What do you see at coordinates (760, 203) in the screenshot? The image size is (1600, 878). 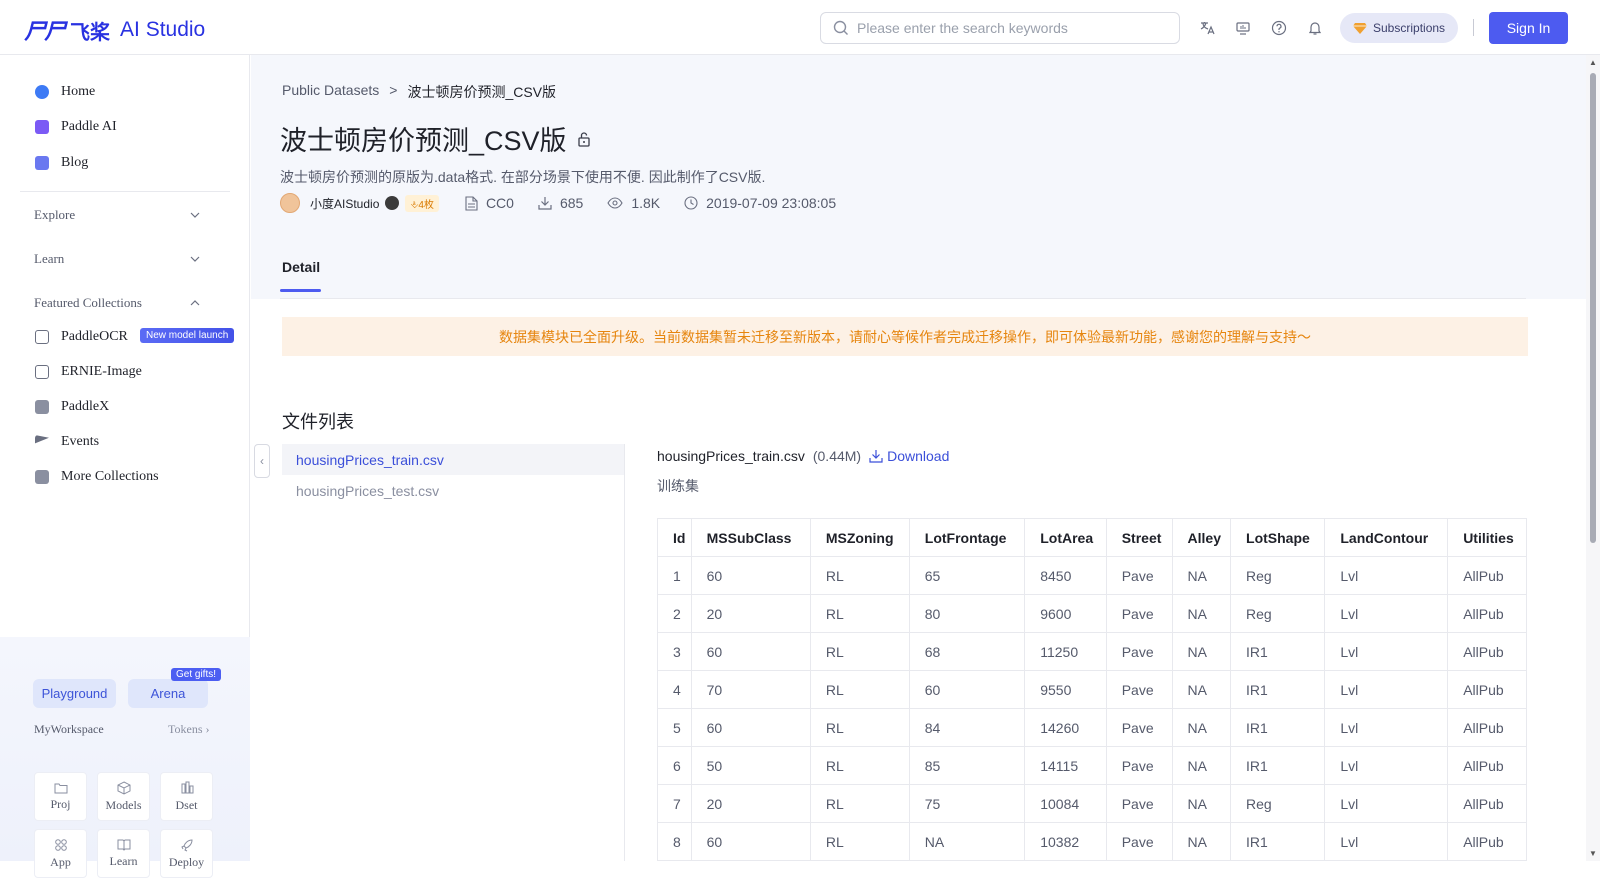 I see `date: 2019-07-09 23:08:05` at bounding box center [760, 203].